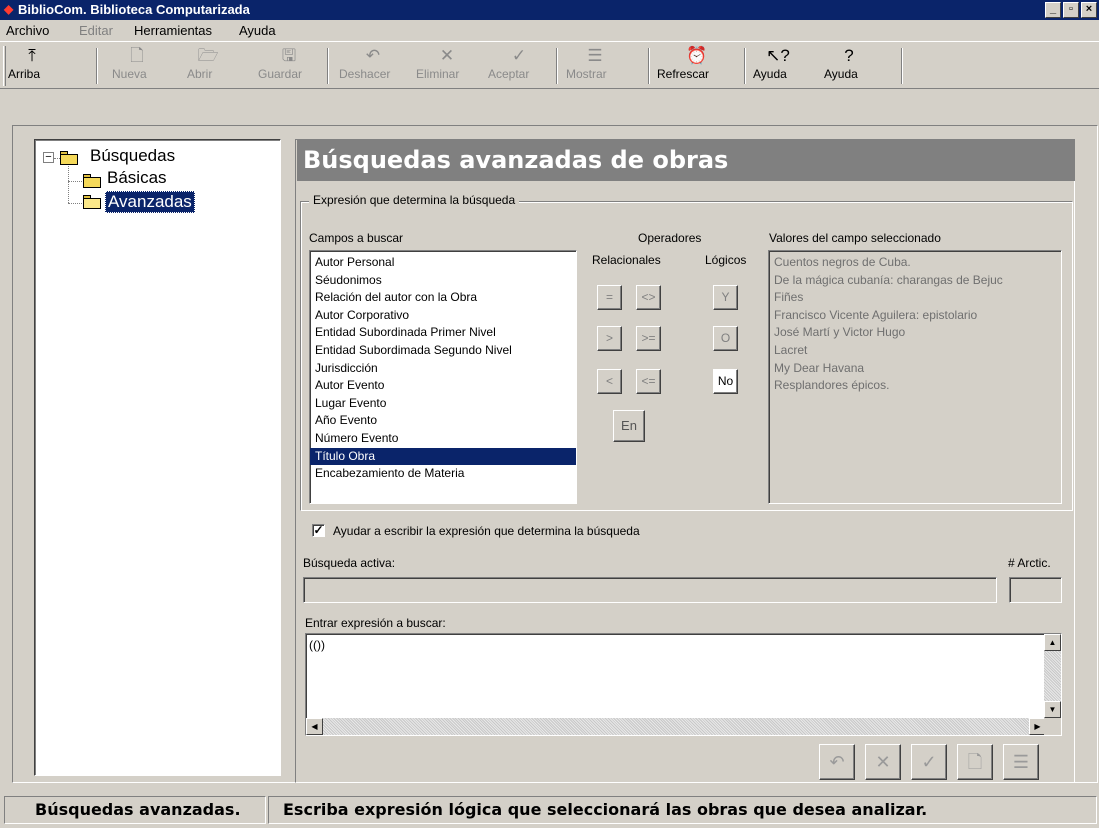 The image size is (1099, 828). What do you see at coordinates (778, 55) in the screenshot?
I see `help-pointer-icon: ↖?` at bounding box center [778, 55].